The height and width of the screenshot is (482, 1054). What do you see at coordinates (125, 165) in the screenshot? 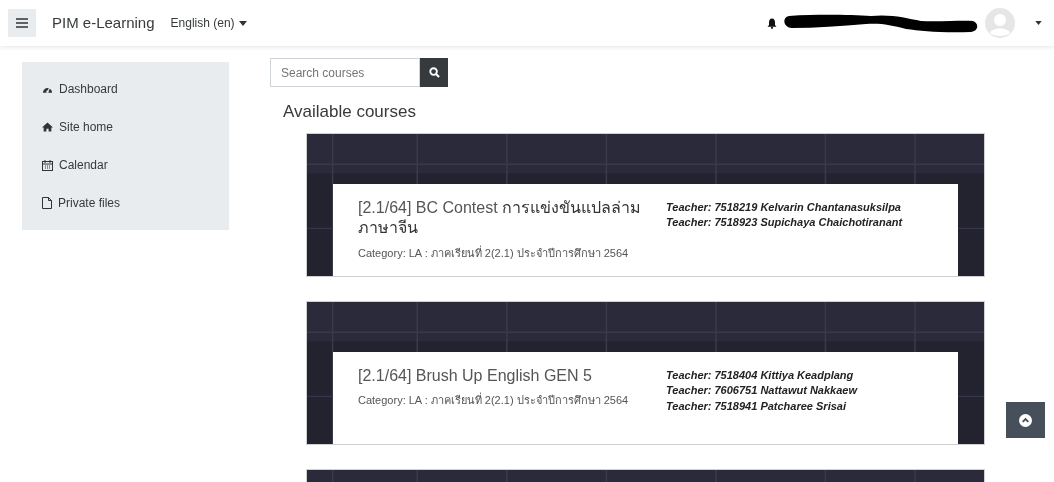
I see `sidebar-item: Calendar` at bounding box center [125, 165].